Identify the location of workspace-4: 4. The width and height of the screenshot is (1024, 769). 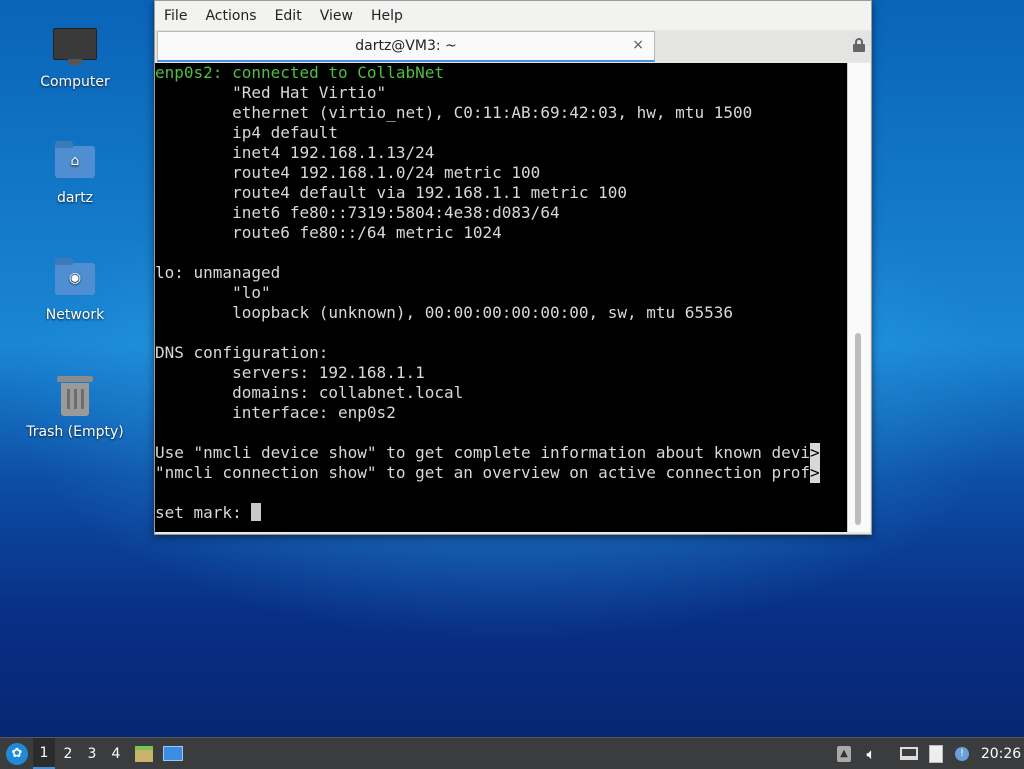
(116, 753).